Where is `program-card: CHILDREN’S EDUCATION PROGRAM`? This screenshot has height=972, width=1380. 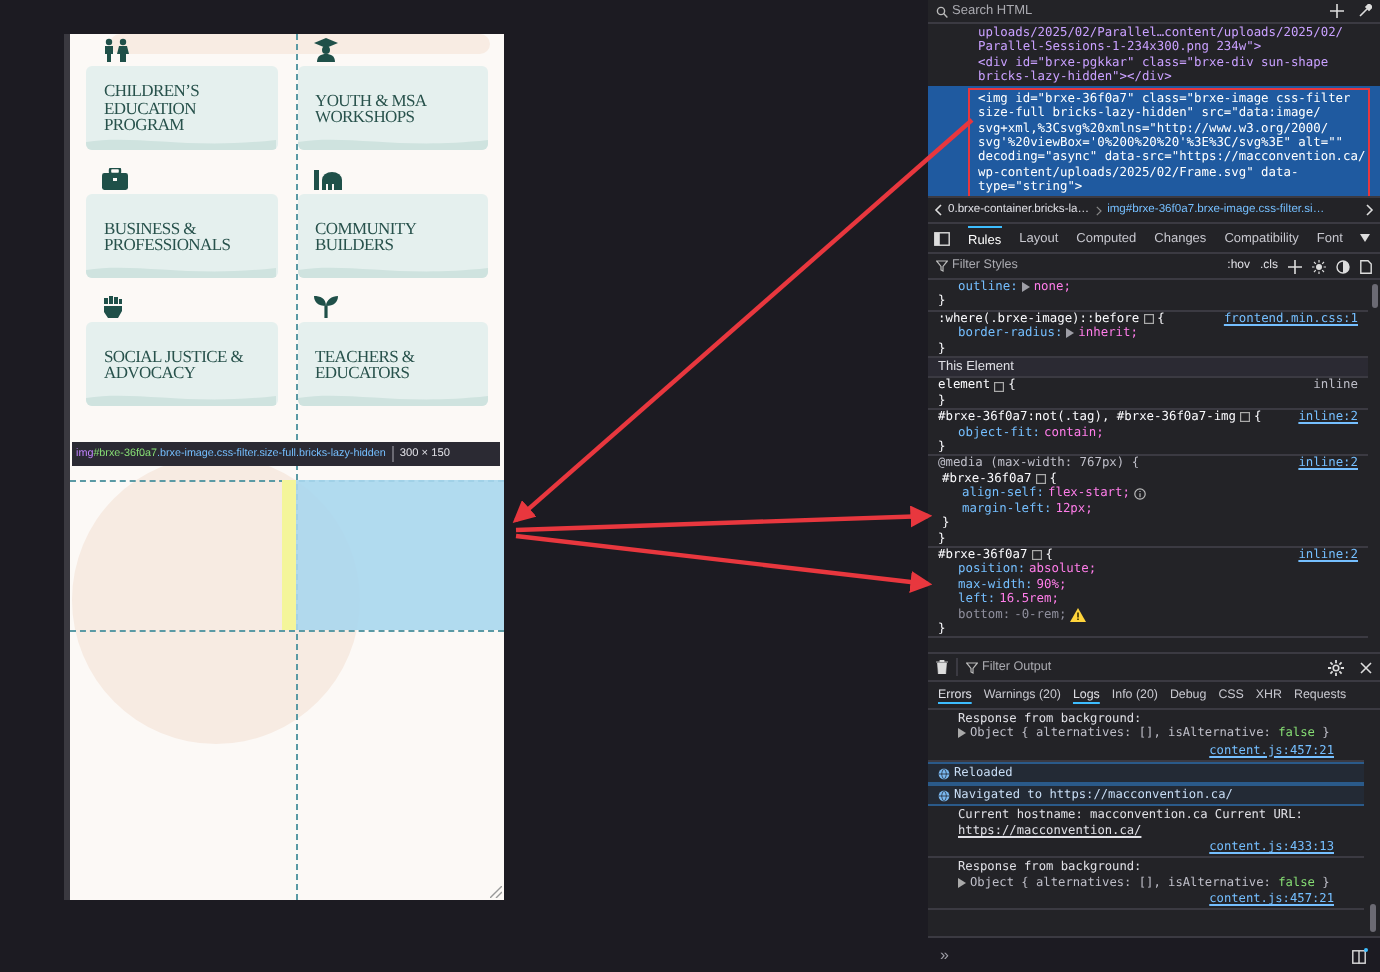
program-card: CHILDREN’S EDUCATION PROGRAM is located at coordinates (181, 108).